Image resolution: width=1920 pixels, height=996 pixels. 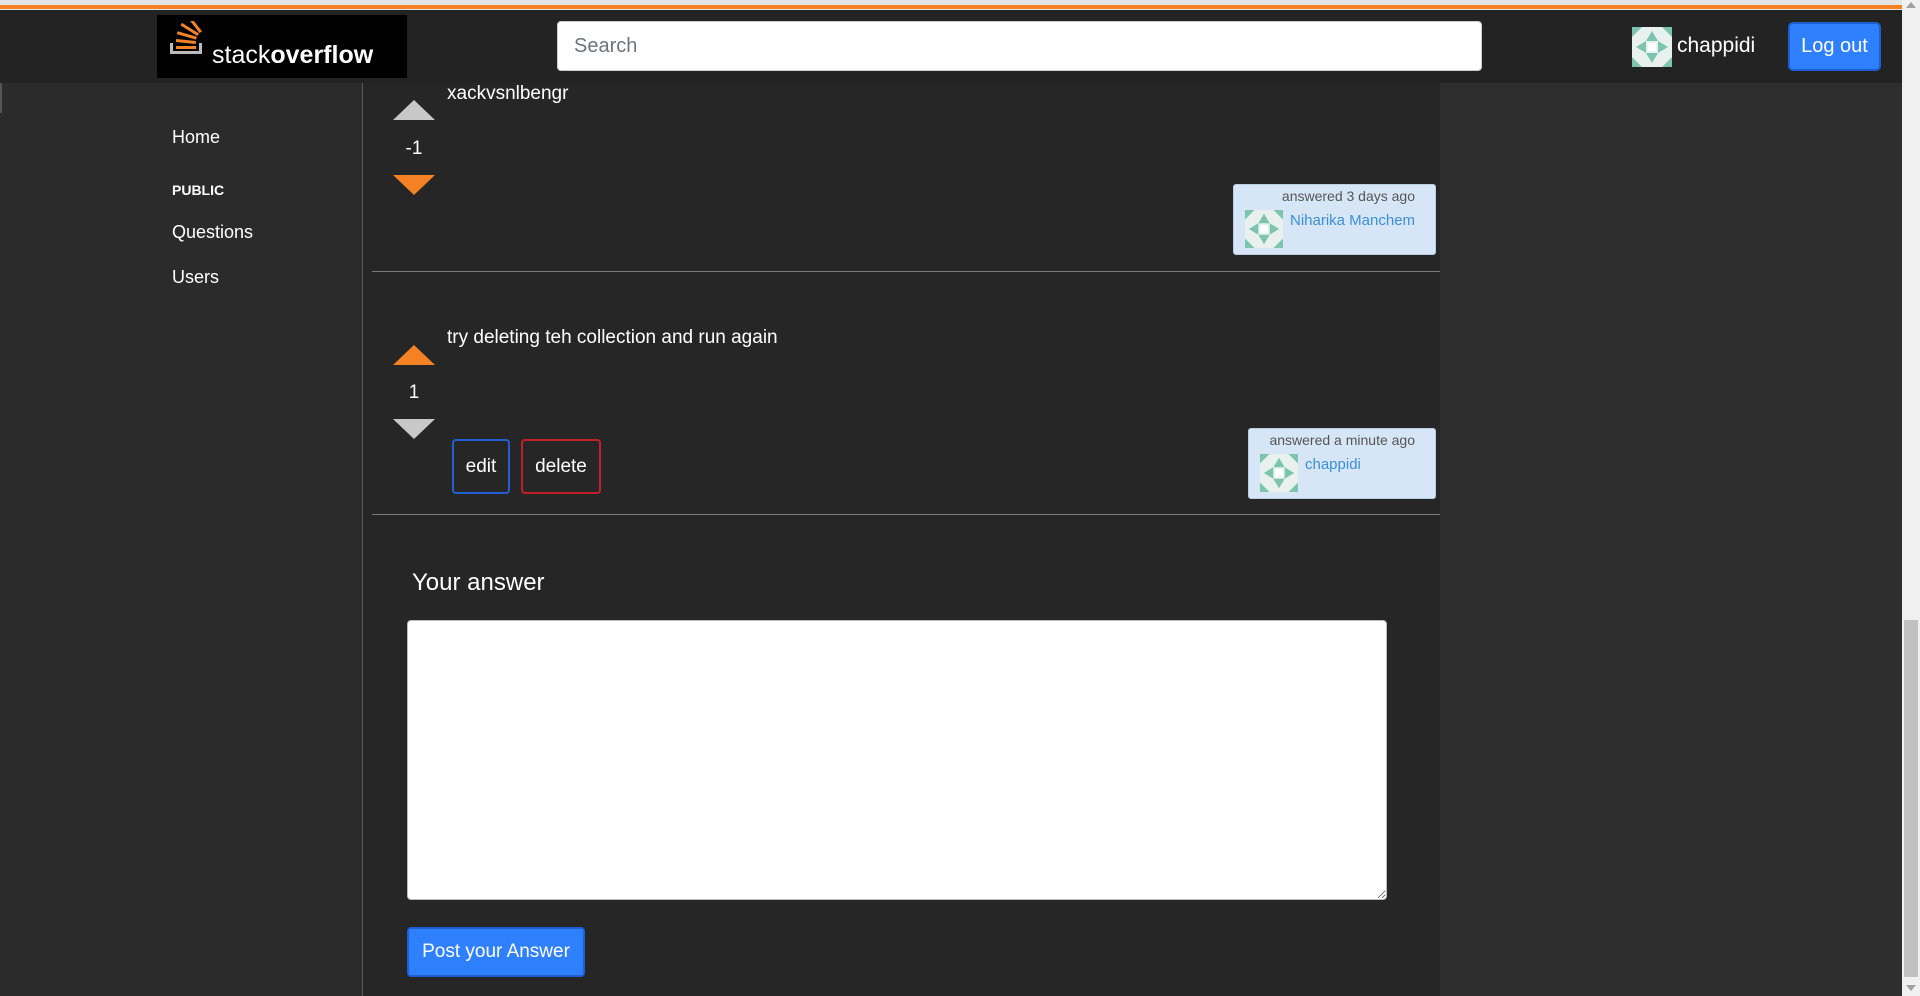 I want to click on vote-count: 1, so click(x=414, y=392).